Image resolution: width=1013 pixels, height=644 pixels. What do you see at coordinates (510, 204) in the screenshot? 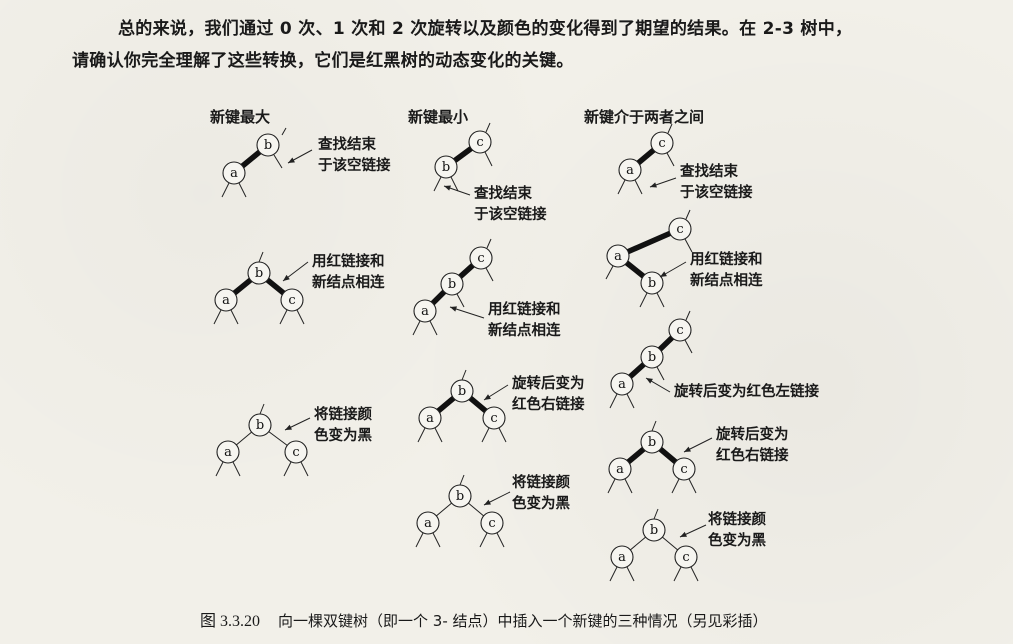
I see `annotation-search-end-smallest: 查找结束 于该空链接` at bounding box center [510, 204].